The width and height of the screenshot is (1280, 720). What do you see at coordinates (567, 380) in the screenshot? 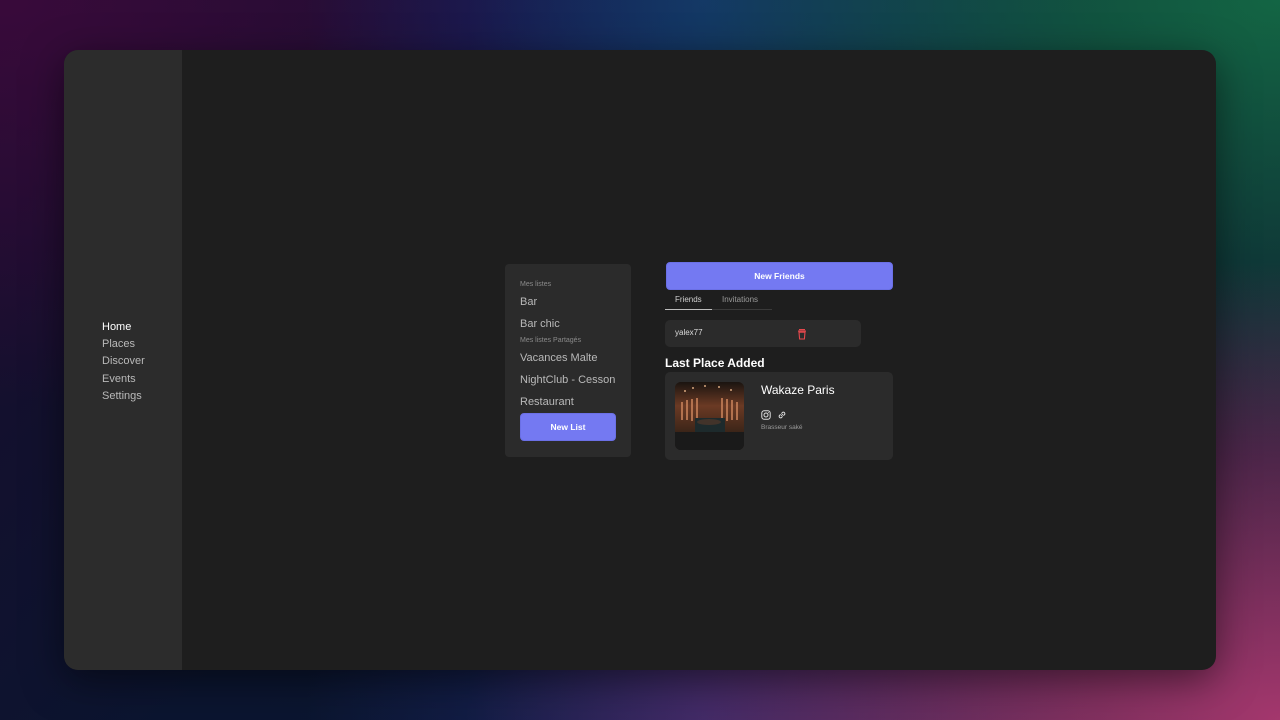
I see `list-item-nightclub-cesson: NightClub - Cesson` at bounding box center [567, 380].